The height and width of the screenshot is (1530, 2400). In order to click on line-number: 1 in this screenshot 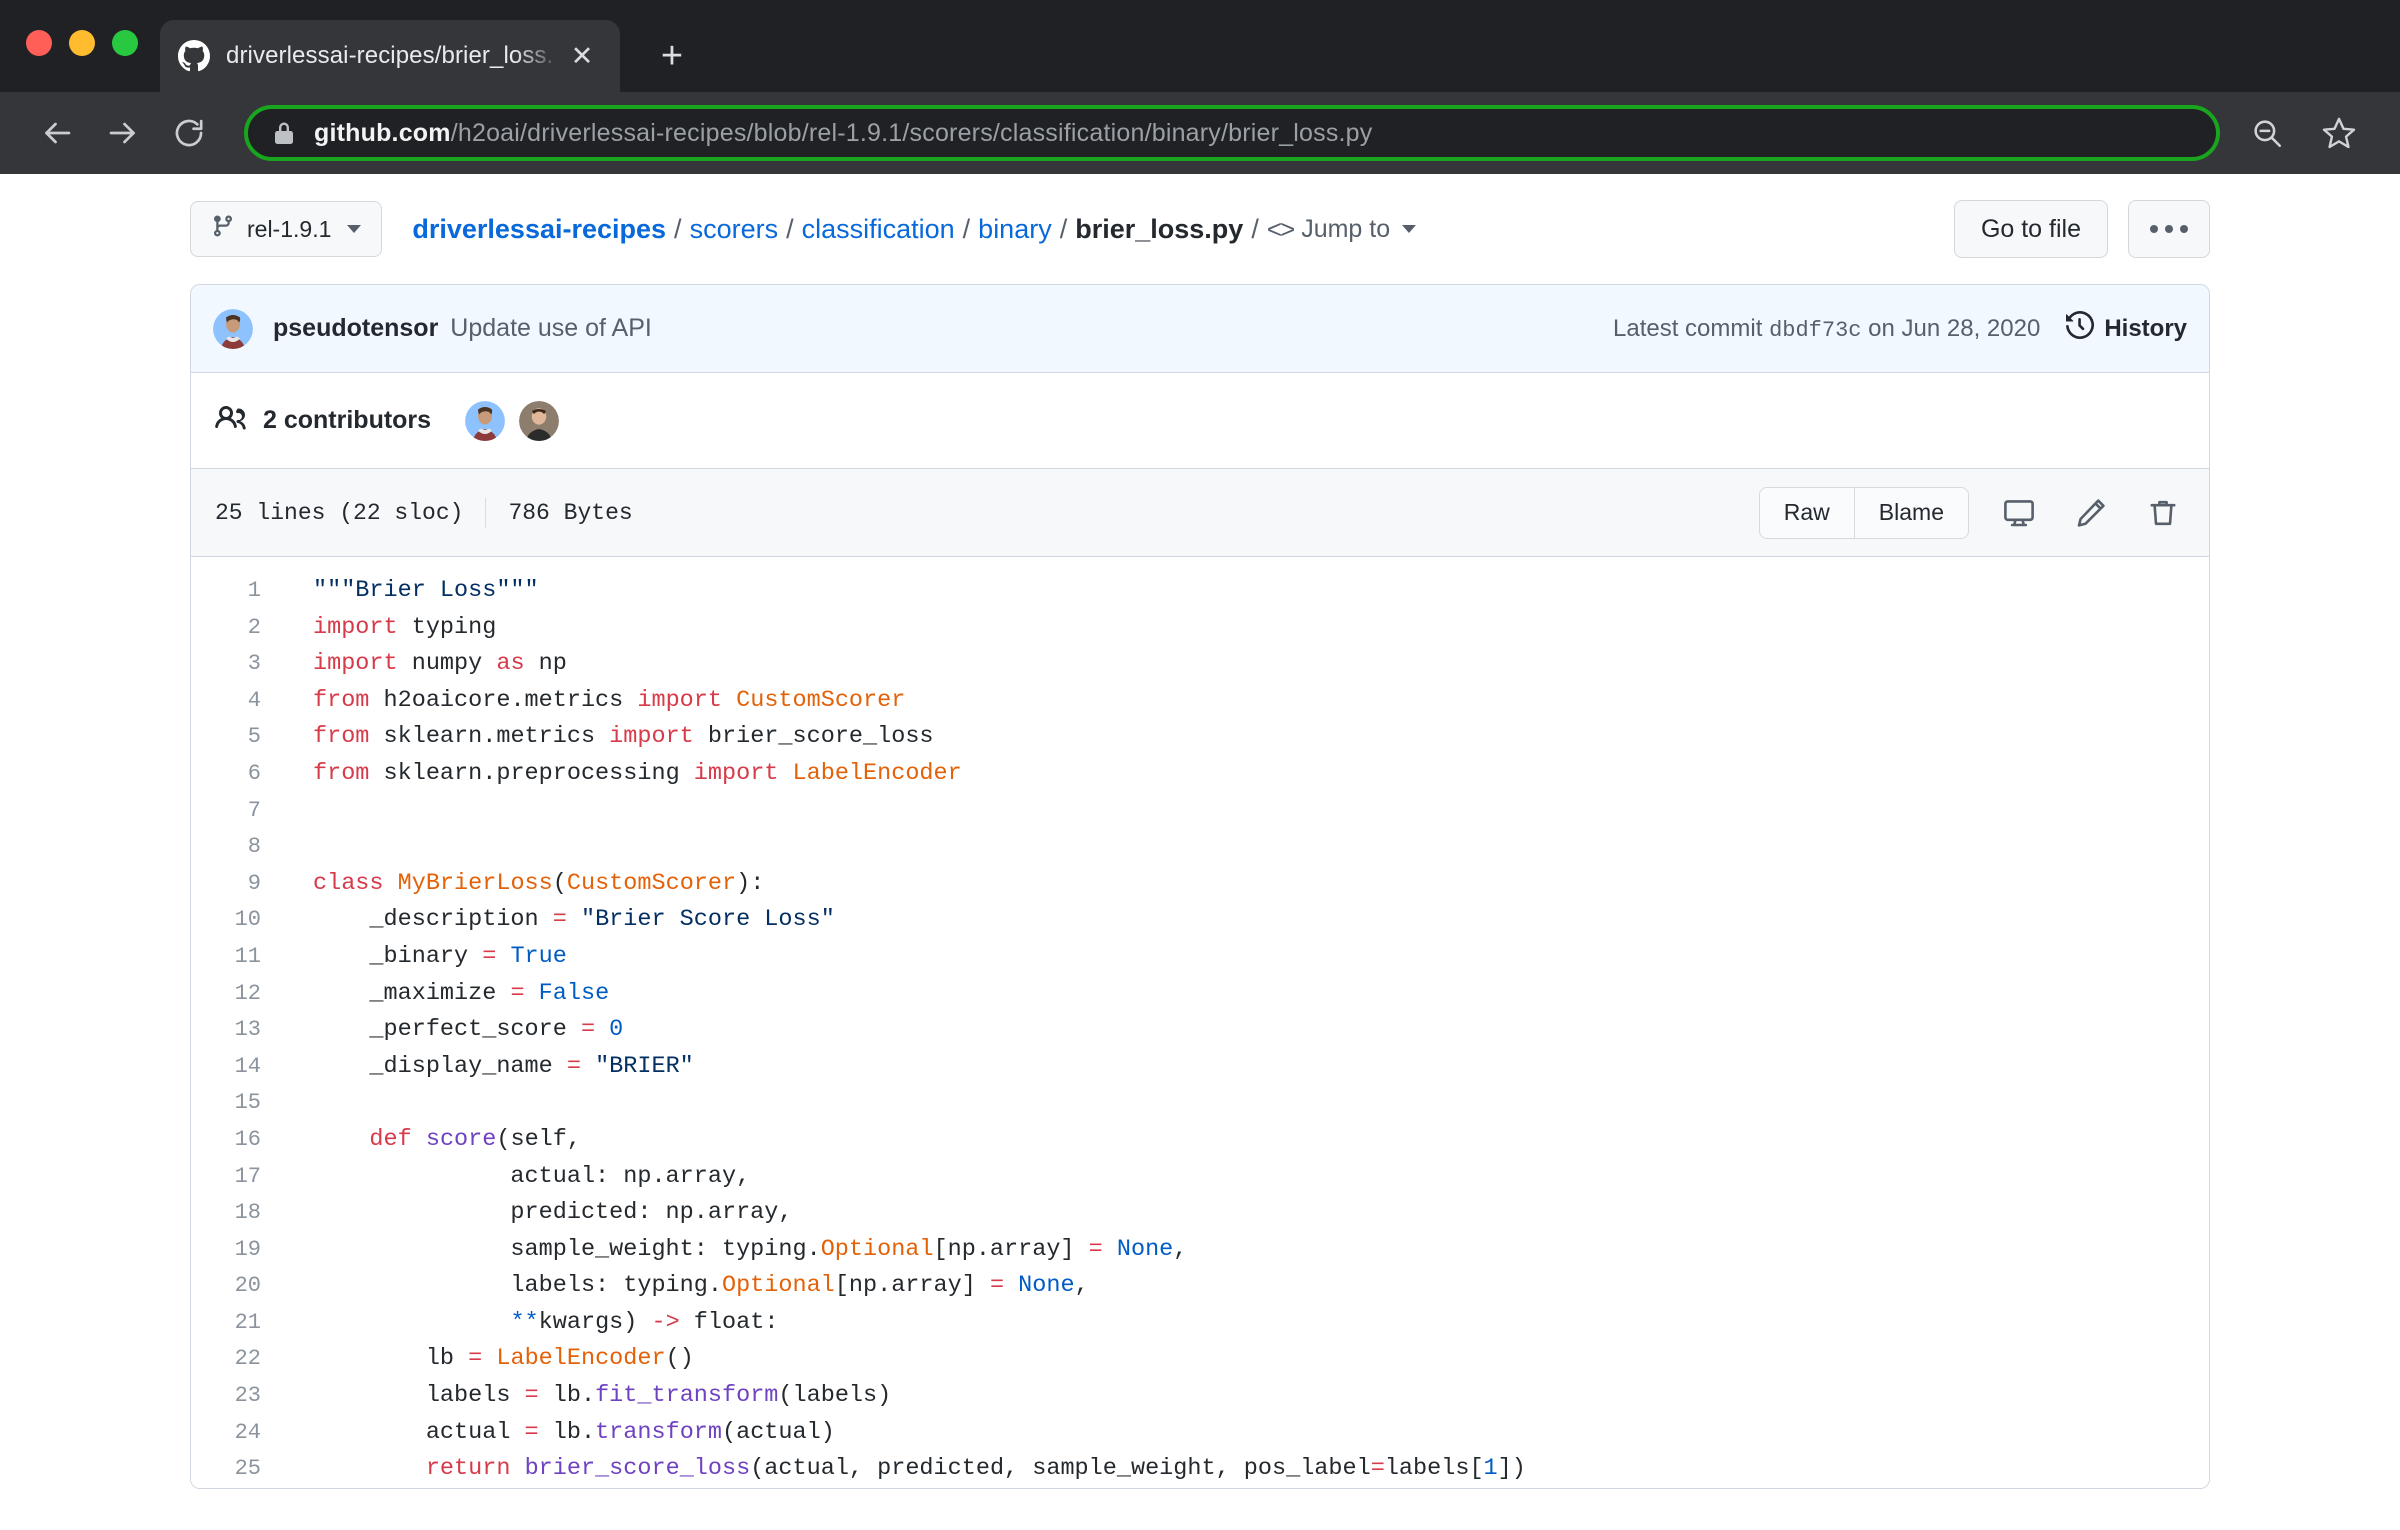, I will do `click(239, 591)`.